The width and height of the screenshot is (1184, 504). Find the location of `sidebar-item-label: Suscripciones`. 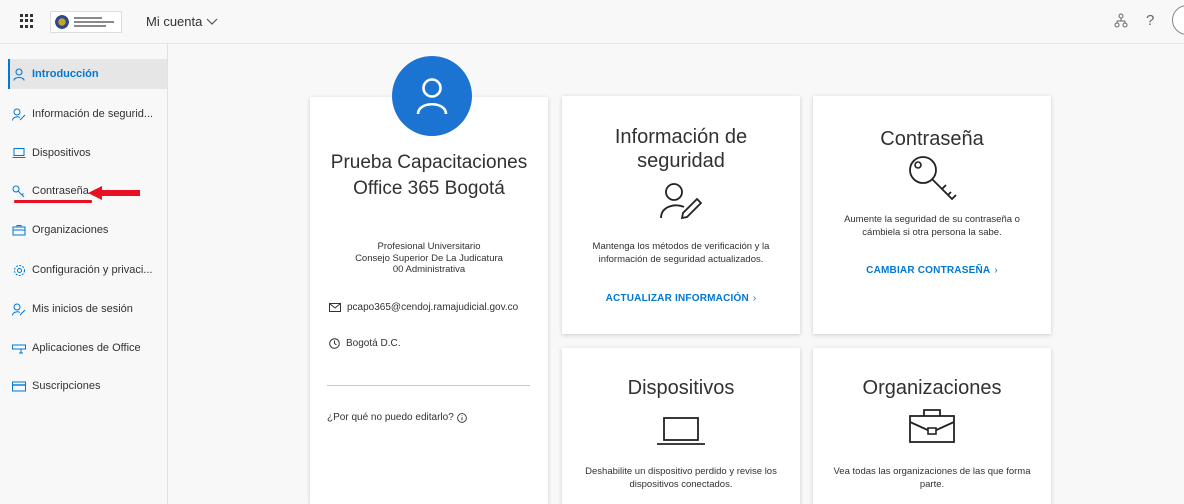

sidebar-item-label: Suscripciones is located at coordinates (66, 386).